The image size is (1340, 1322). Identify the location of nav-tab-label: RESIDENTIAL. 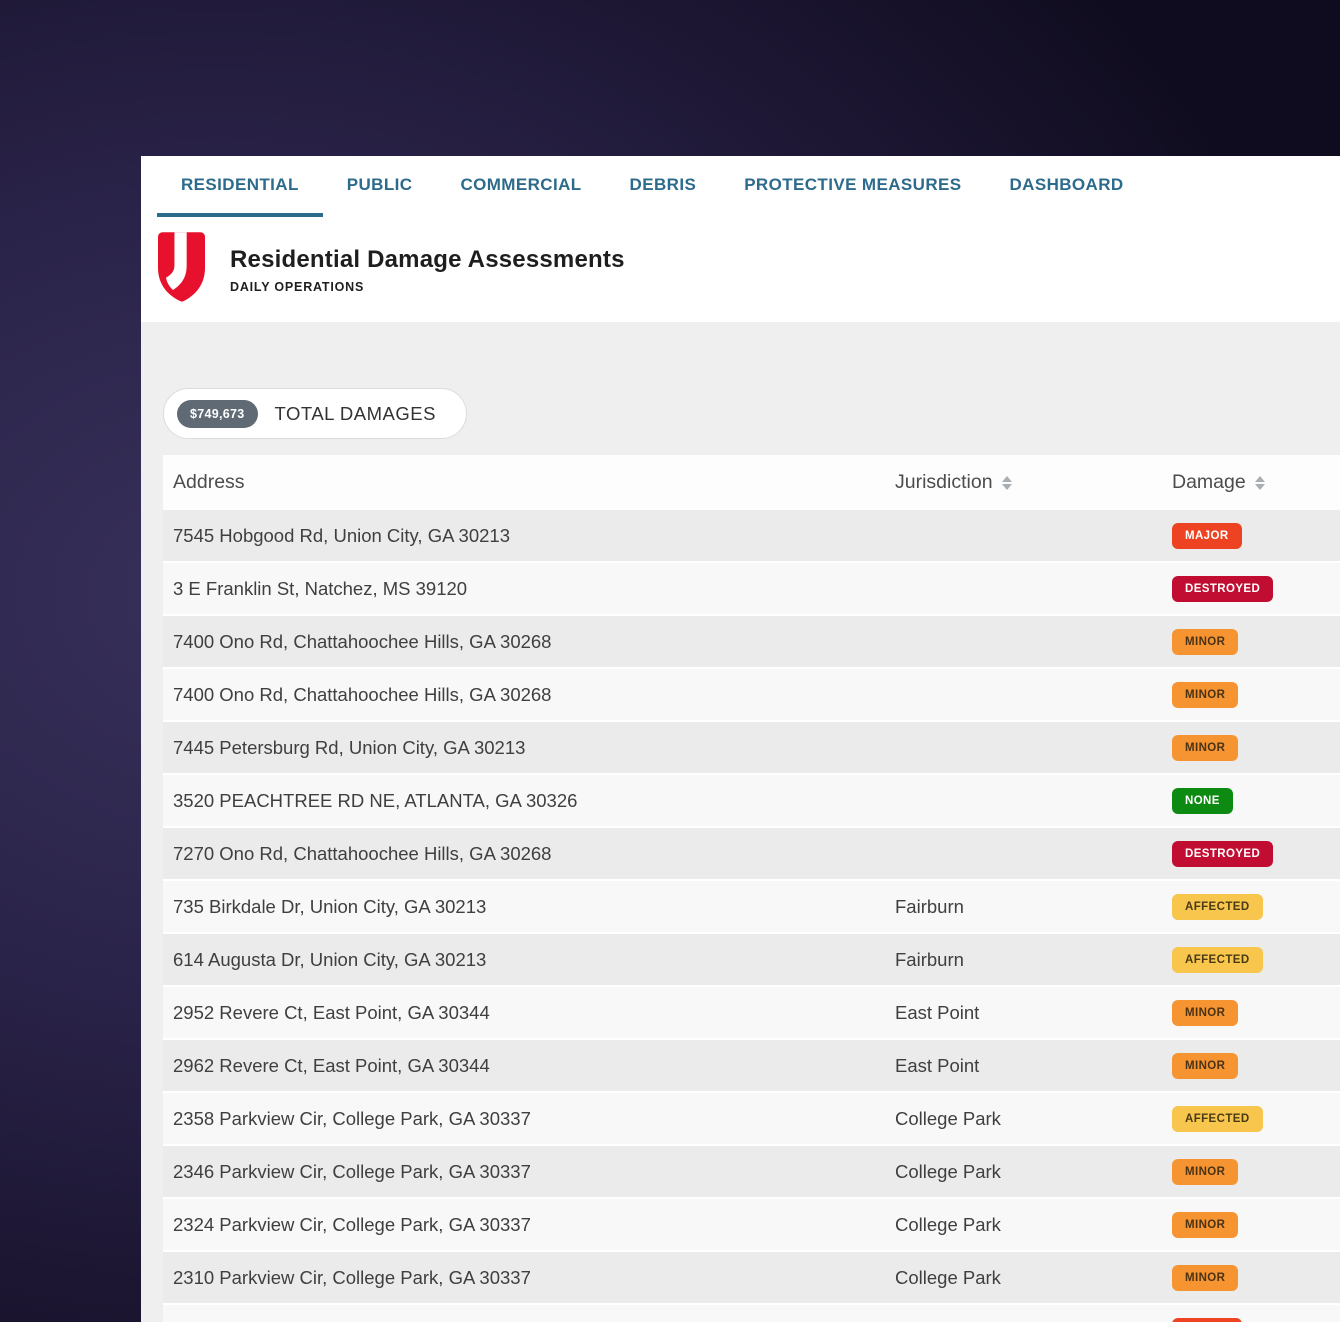
(240, 184).